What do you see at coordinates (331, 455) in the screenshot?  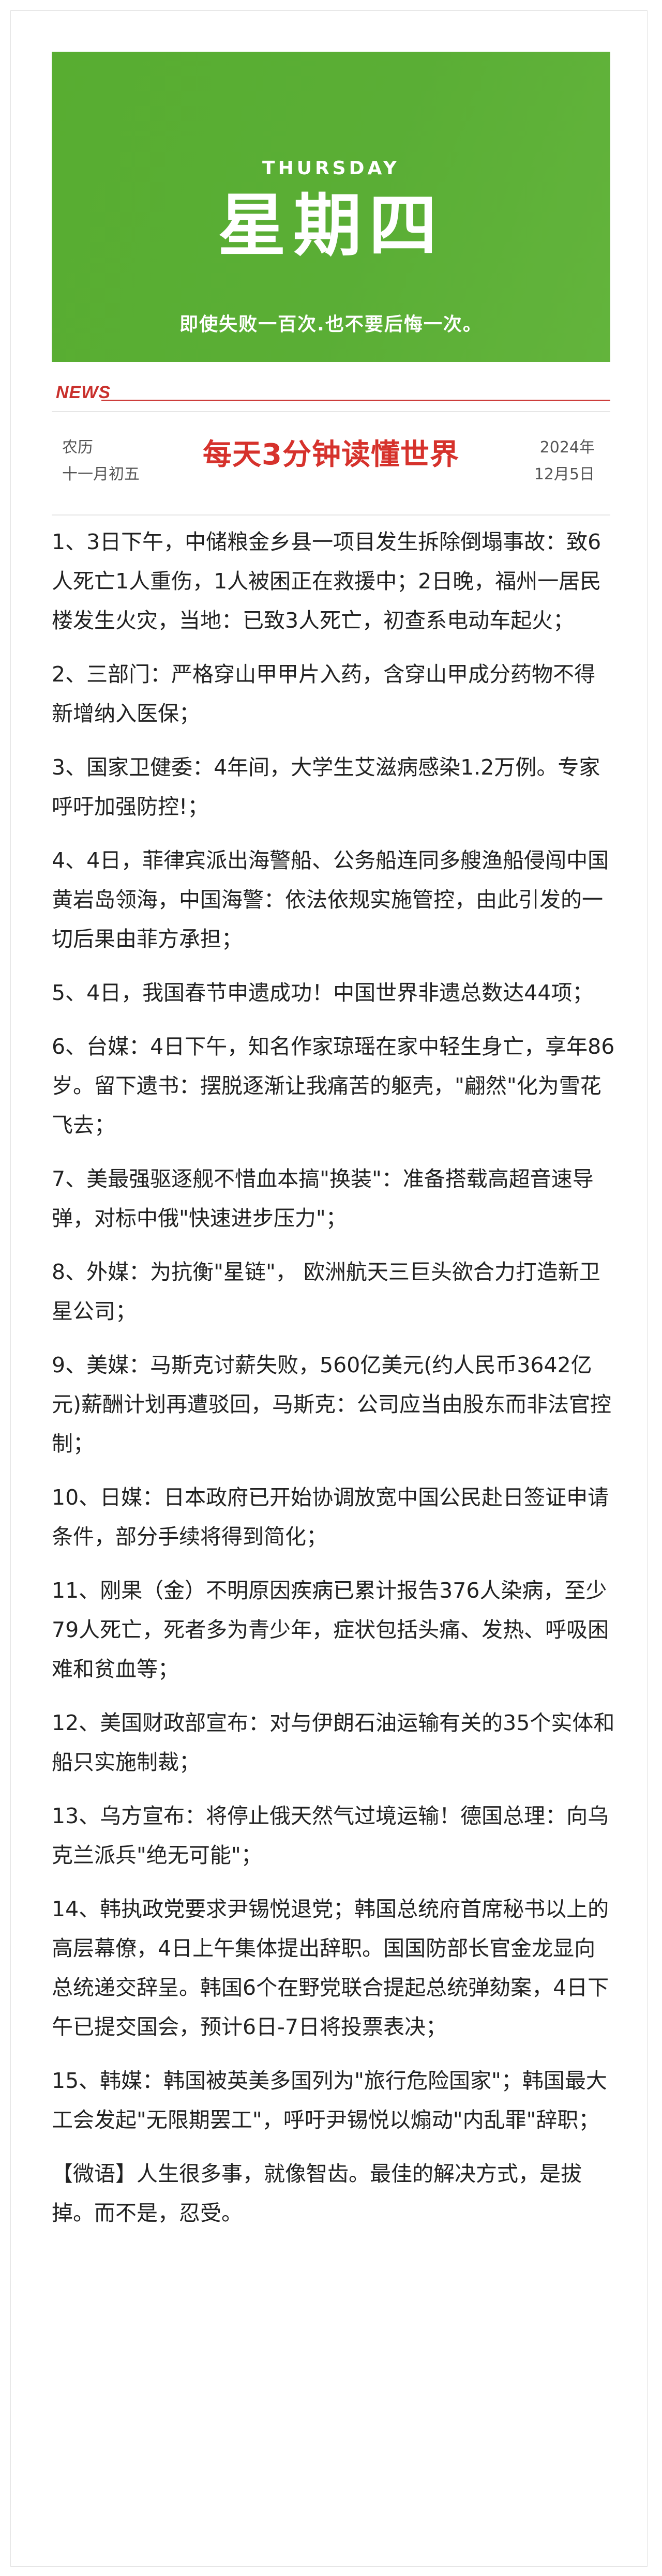 I see `page-title: 每天3分钟读懂世界` at bounding box center [331, 455].